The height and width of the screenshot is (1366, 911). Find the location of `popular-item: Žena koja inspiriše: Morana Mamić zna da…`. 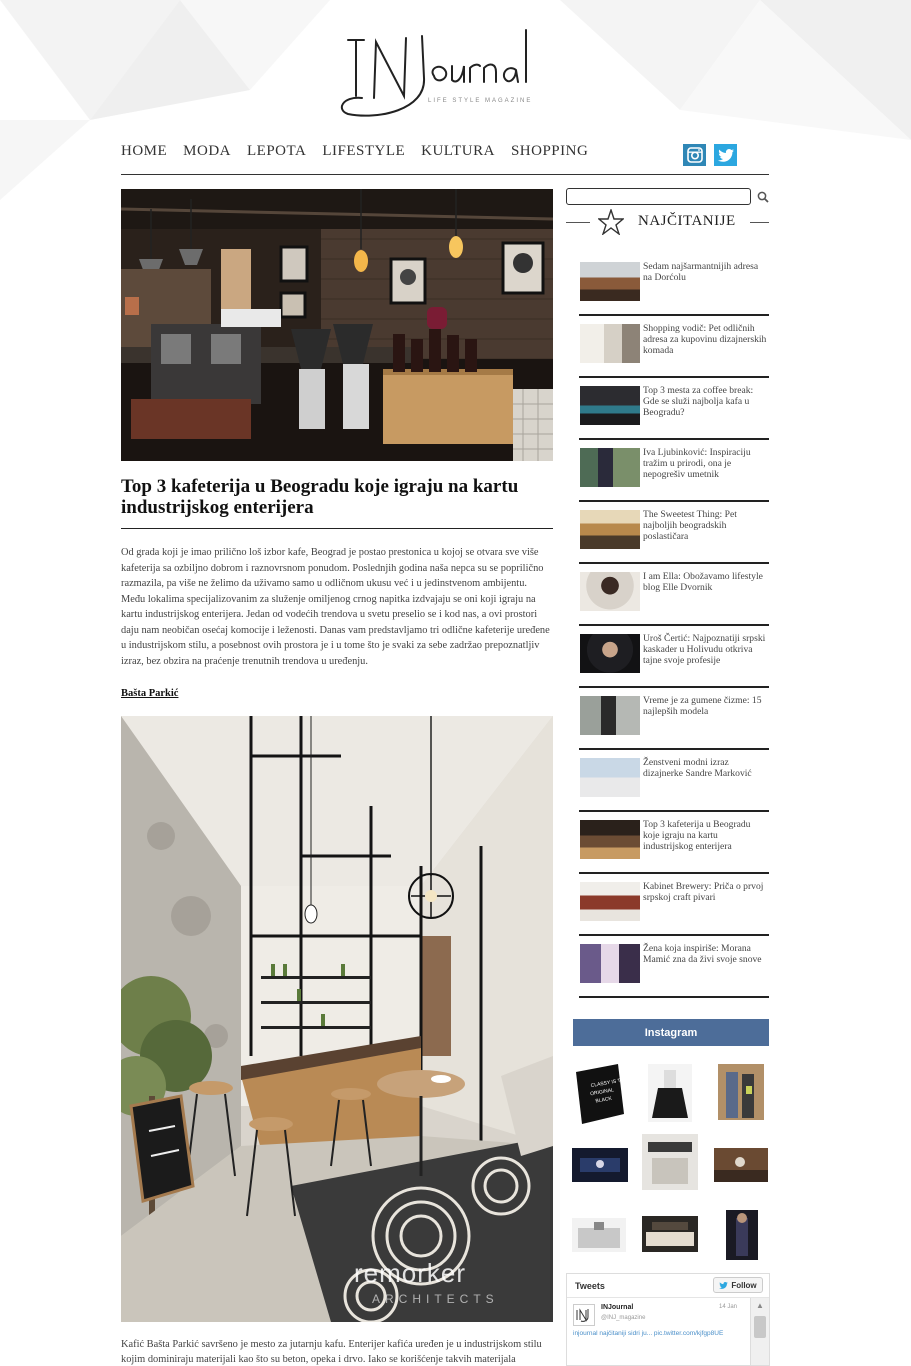

popular-item: Žena koja inspiriše: Morana Mamić zna da… is located at coordinates (674, 967).